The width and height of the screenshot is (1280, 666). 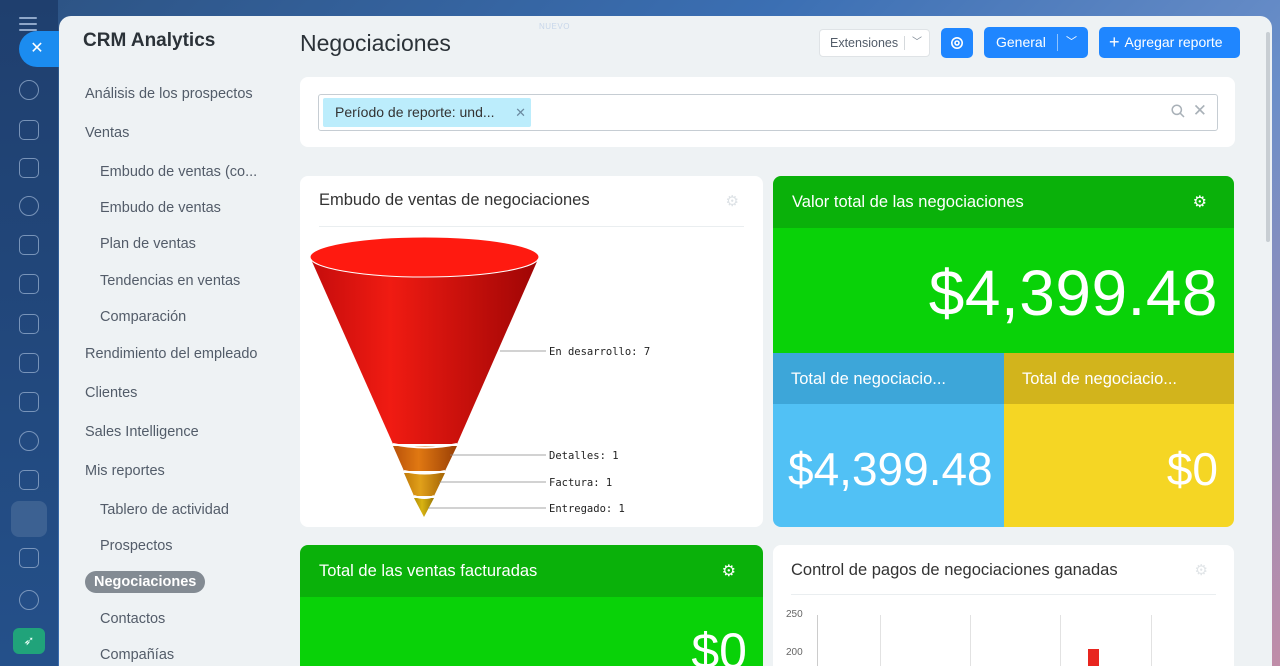 What do you see at coordinates (1173, 42) in the screenshot?
I see `add-report-label: Agregar reporte` at bounding box center [1173, 42].